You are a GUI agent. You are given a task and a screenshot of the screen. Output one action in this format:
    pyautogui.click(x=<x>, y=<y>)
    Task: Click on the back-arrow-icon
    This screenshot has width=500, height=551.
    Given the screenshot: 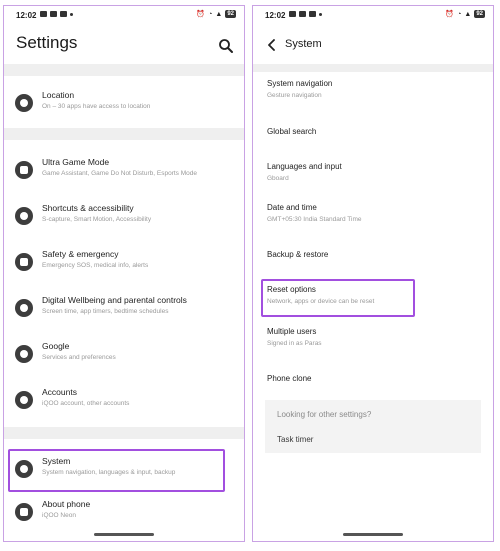 What is the action you would take?
    pyautogui.click(x=272, y=45)
    